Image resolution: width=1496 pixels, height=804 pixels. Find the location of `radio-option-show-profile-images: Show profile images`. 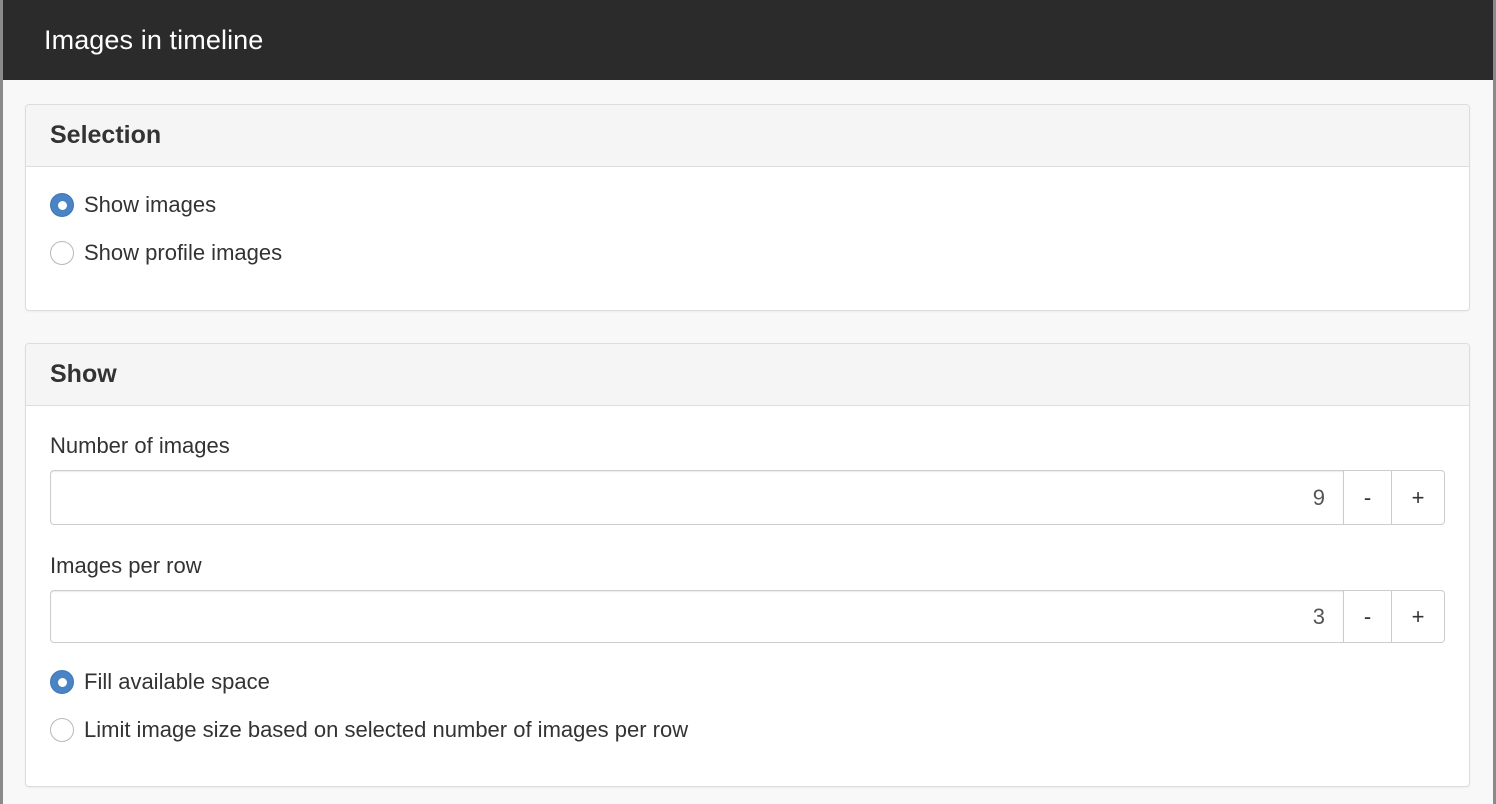

radio-option-show-profile-images: Show profile images is located at coordinates (747, 253).